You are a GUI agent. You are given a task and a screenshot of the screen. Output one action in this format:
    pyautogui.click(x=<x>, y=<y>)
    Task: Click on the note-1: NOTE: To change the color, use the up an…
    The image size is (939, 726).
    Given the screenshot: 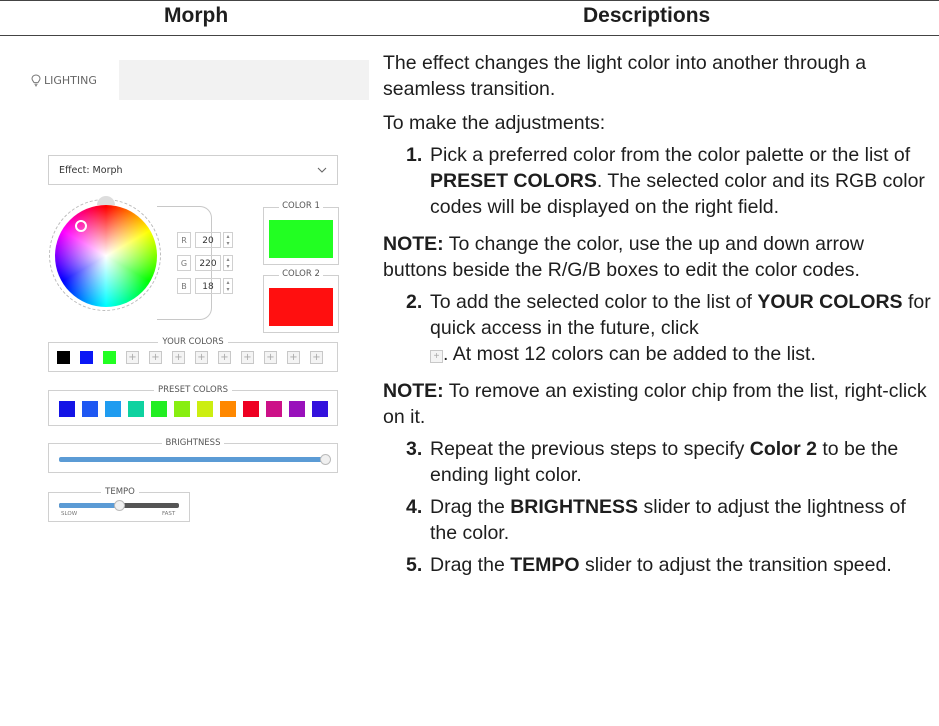 What is the action you would take?
    pyautogui.click(x=658, y=257)
    